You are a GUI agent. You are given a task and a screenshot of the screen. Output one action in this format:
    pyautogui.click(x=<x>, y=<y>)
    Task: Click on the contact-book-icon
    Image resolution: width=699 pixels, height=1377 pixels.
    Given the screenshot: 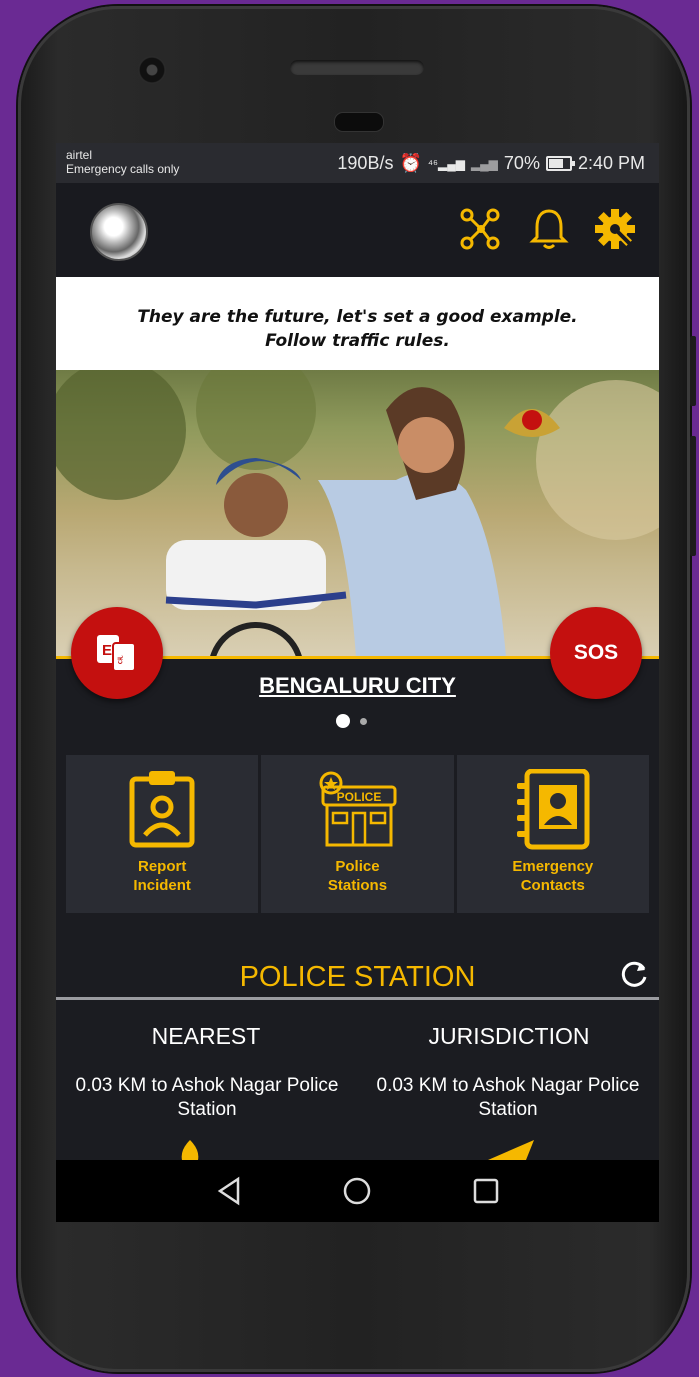 What is the action you would take?
    pyautogui.click(x=553, y=809)
    